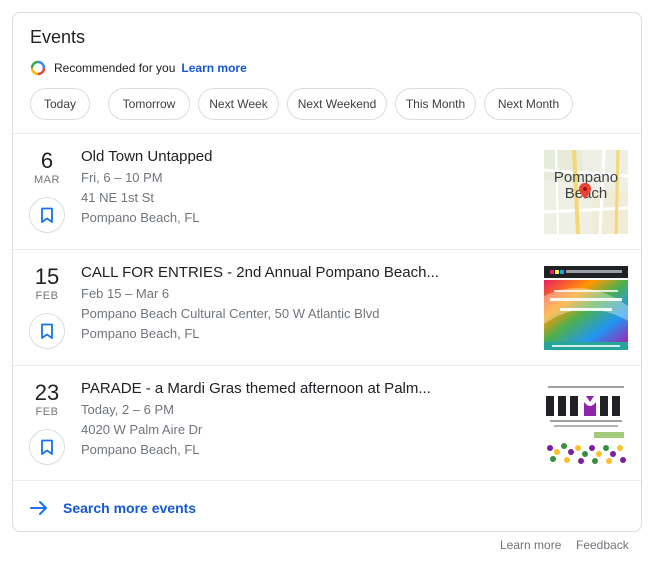 The image size is (661, 571). Describe the element at coordinates (146, 156) in the screenshot. I see `event-title: Old Town Untapped` at that location.